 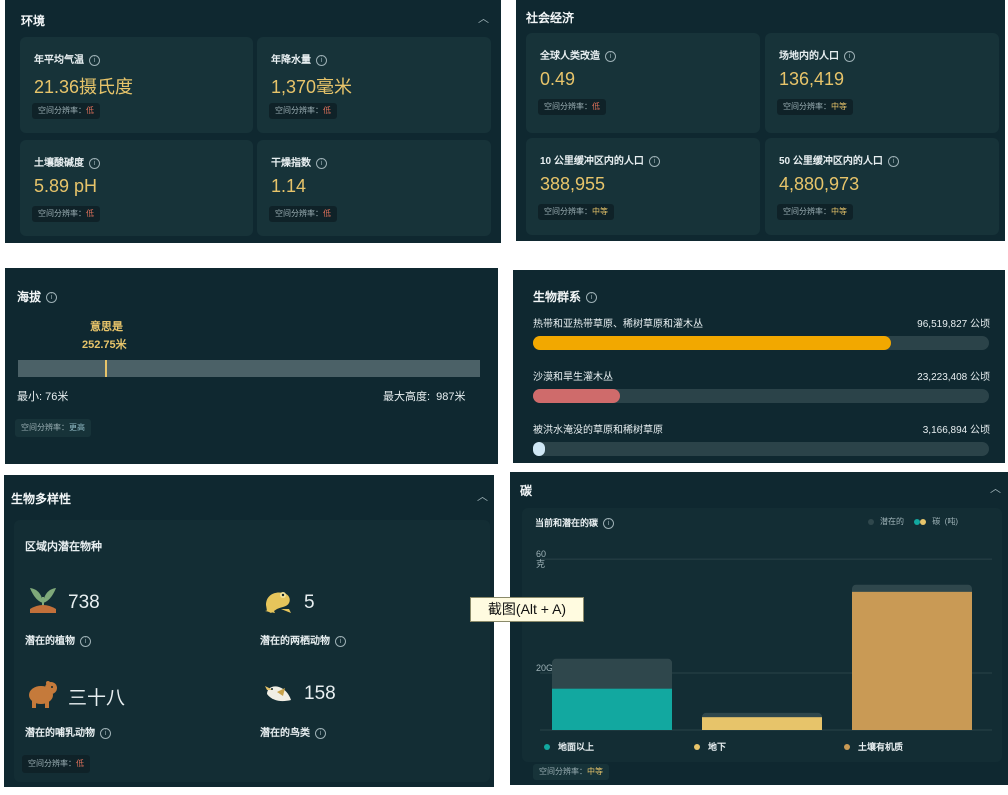 What do you see at coordinates (136, 85) in the screenshot?
I see `env-card-temperature: 年平均气温 i 21.36摄氏度 空间分辨率：低` at bounding box center [136, 85].